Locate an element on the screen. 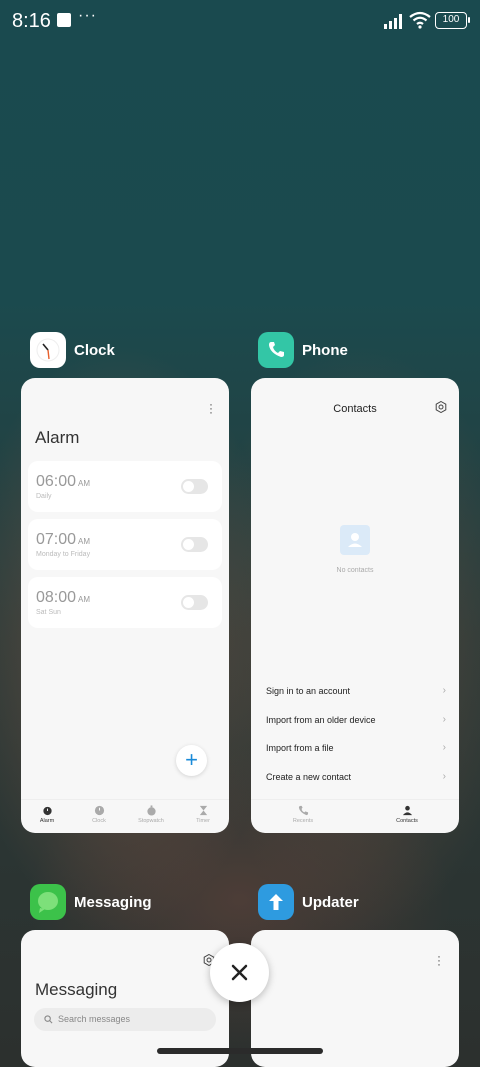  search-icon is located at coordinates (48, 1019).